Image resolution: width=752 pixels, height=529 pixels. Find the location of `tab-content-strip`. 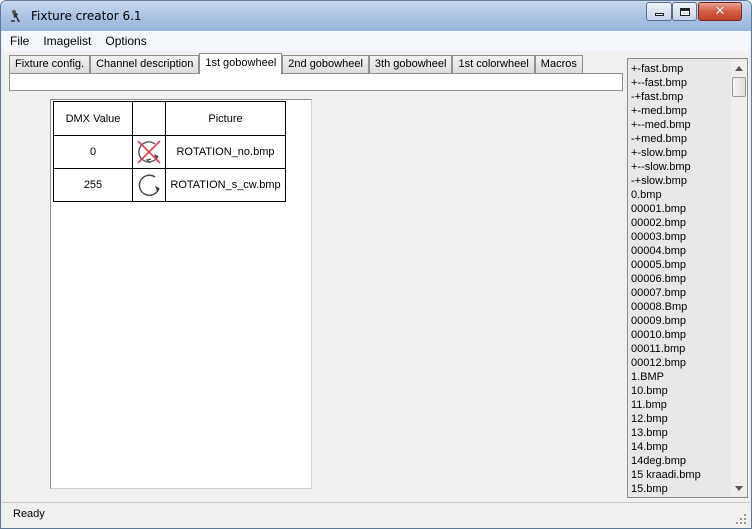

tab-content-strip is located at coordinates (316, 82).